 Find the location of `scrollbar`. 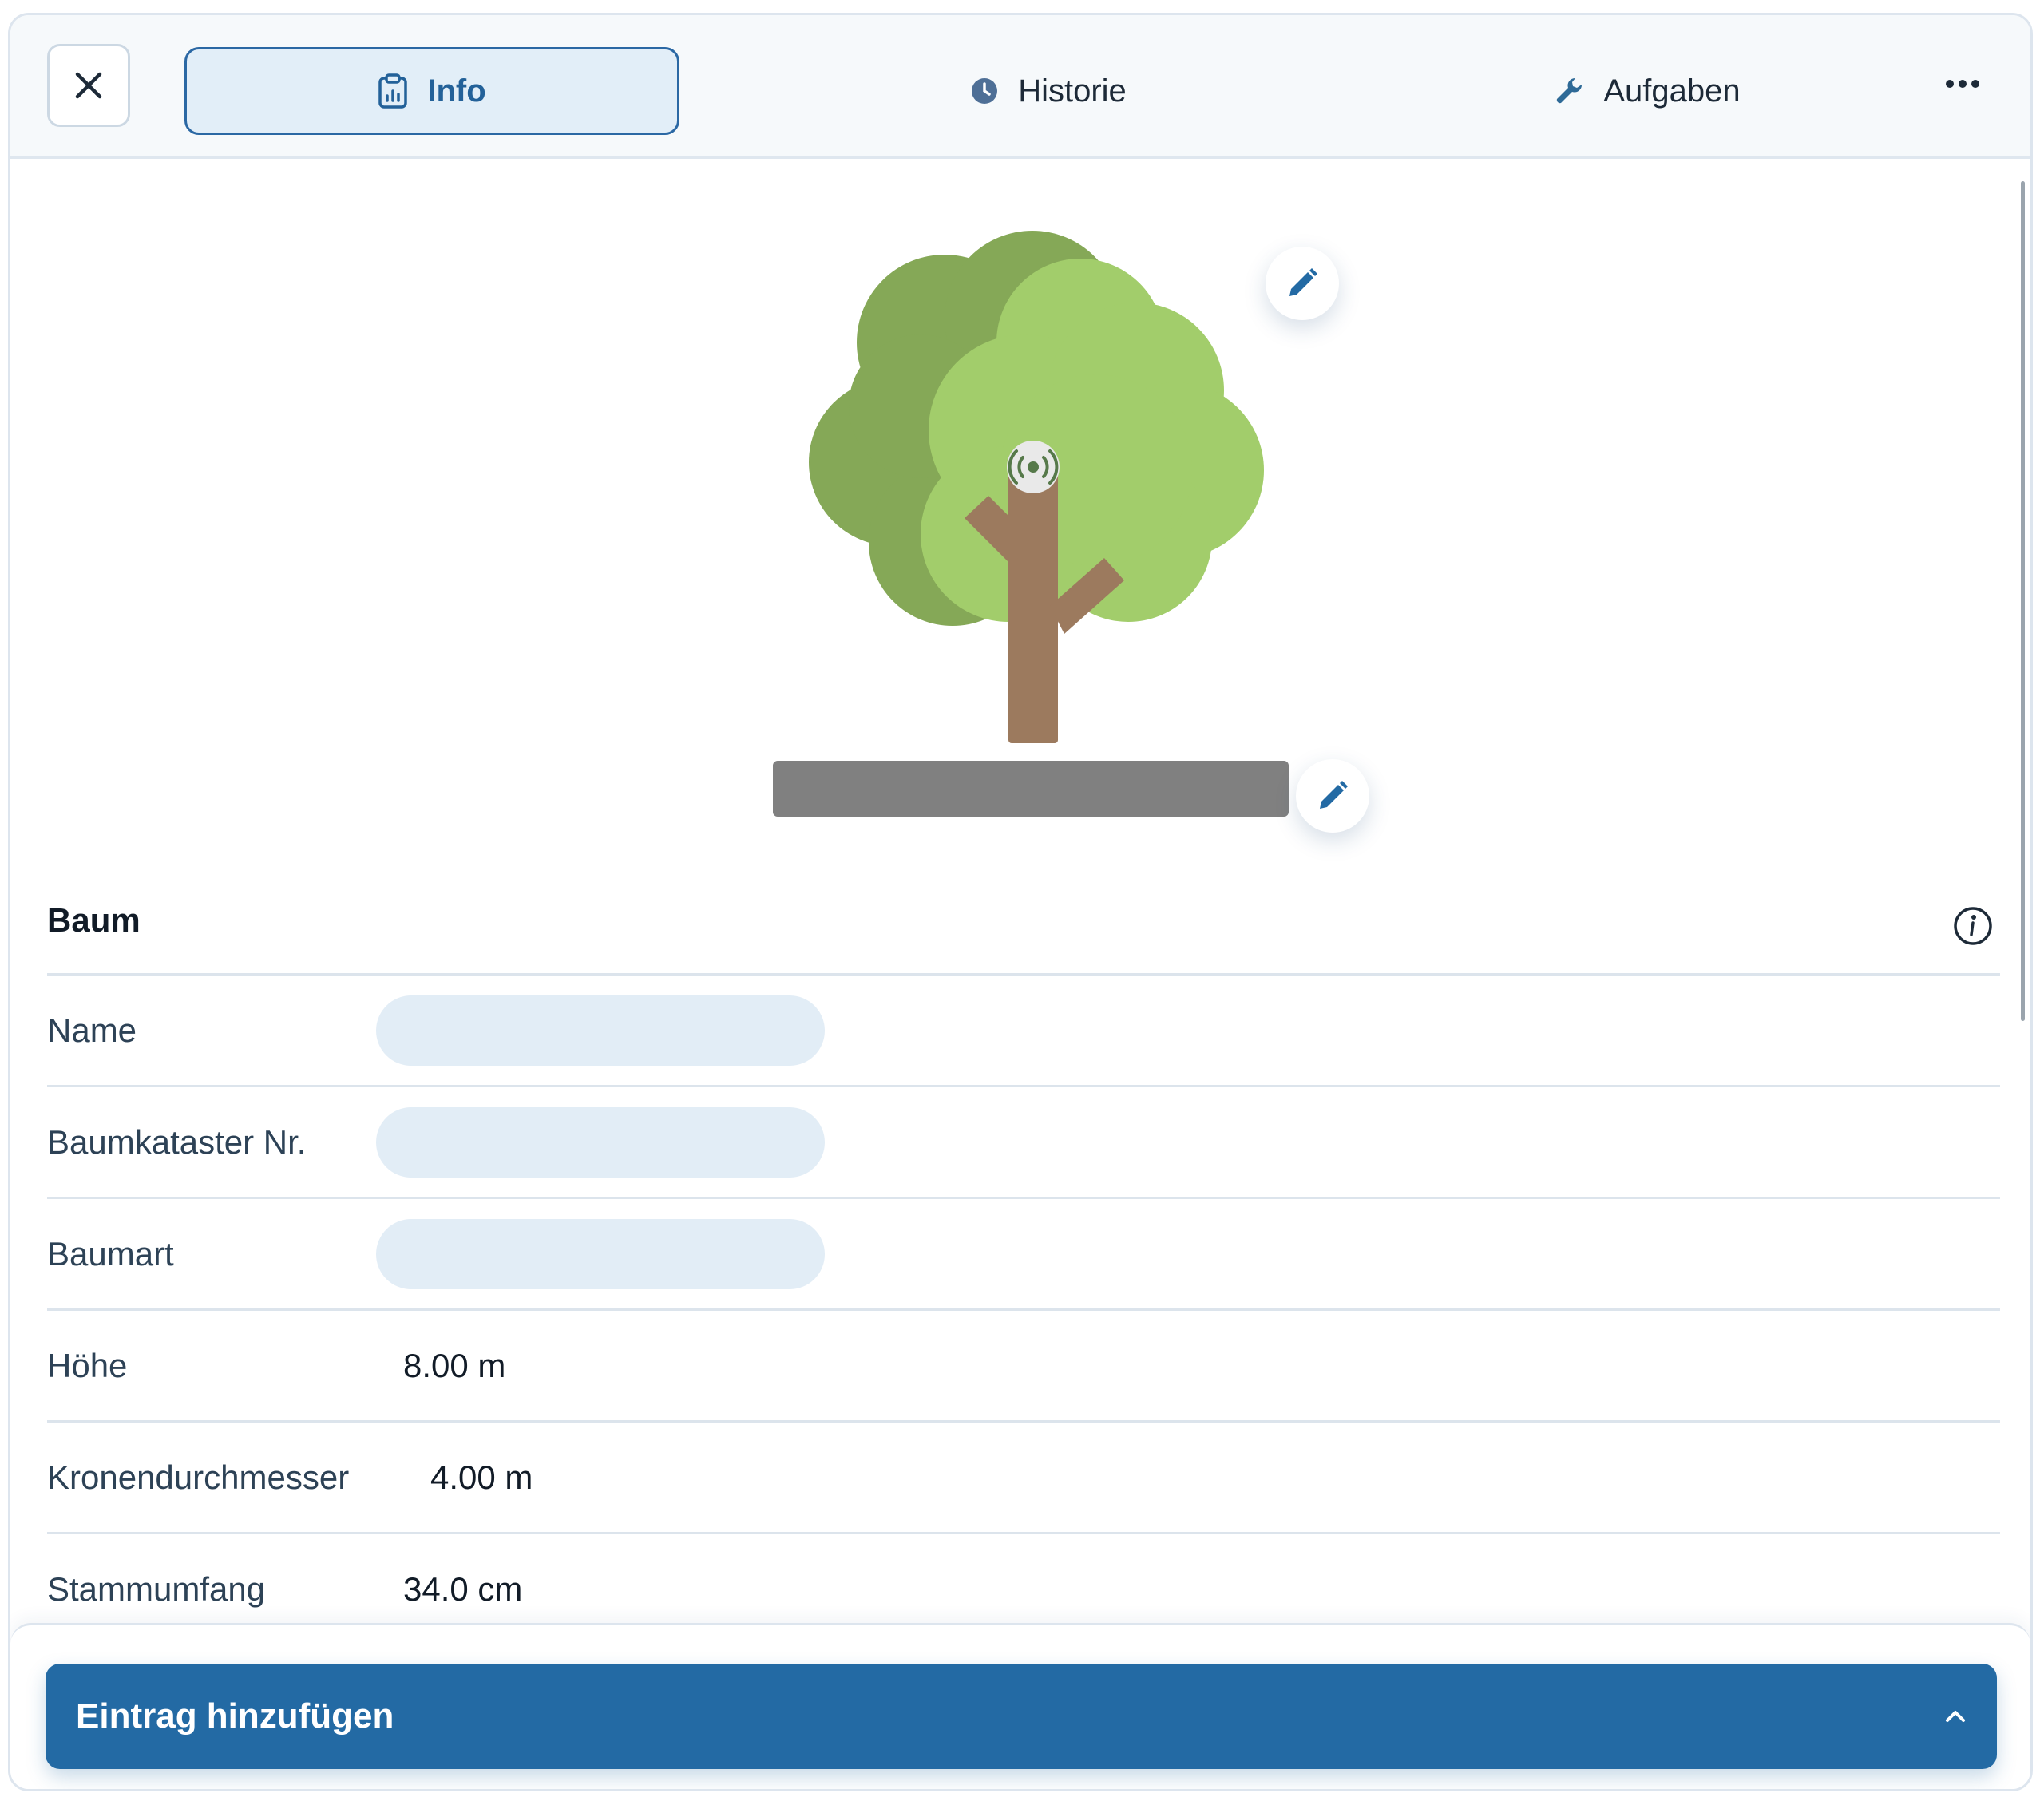

scrollbar is located at coordinates (2023, 601).